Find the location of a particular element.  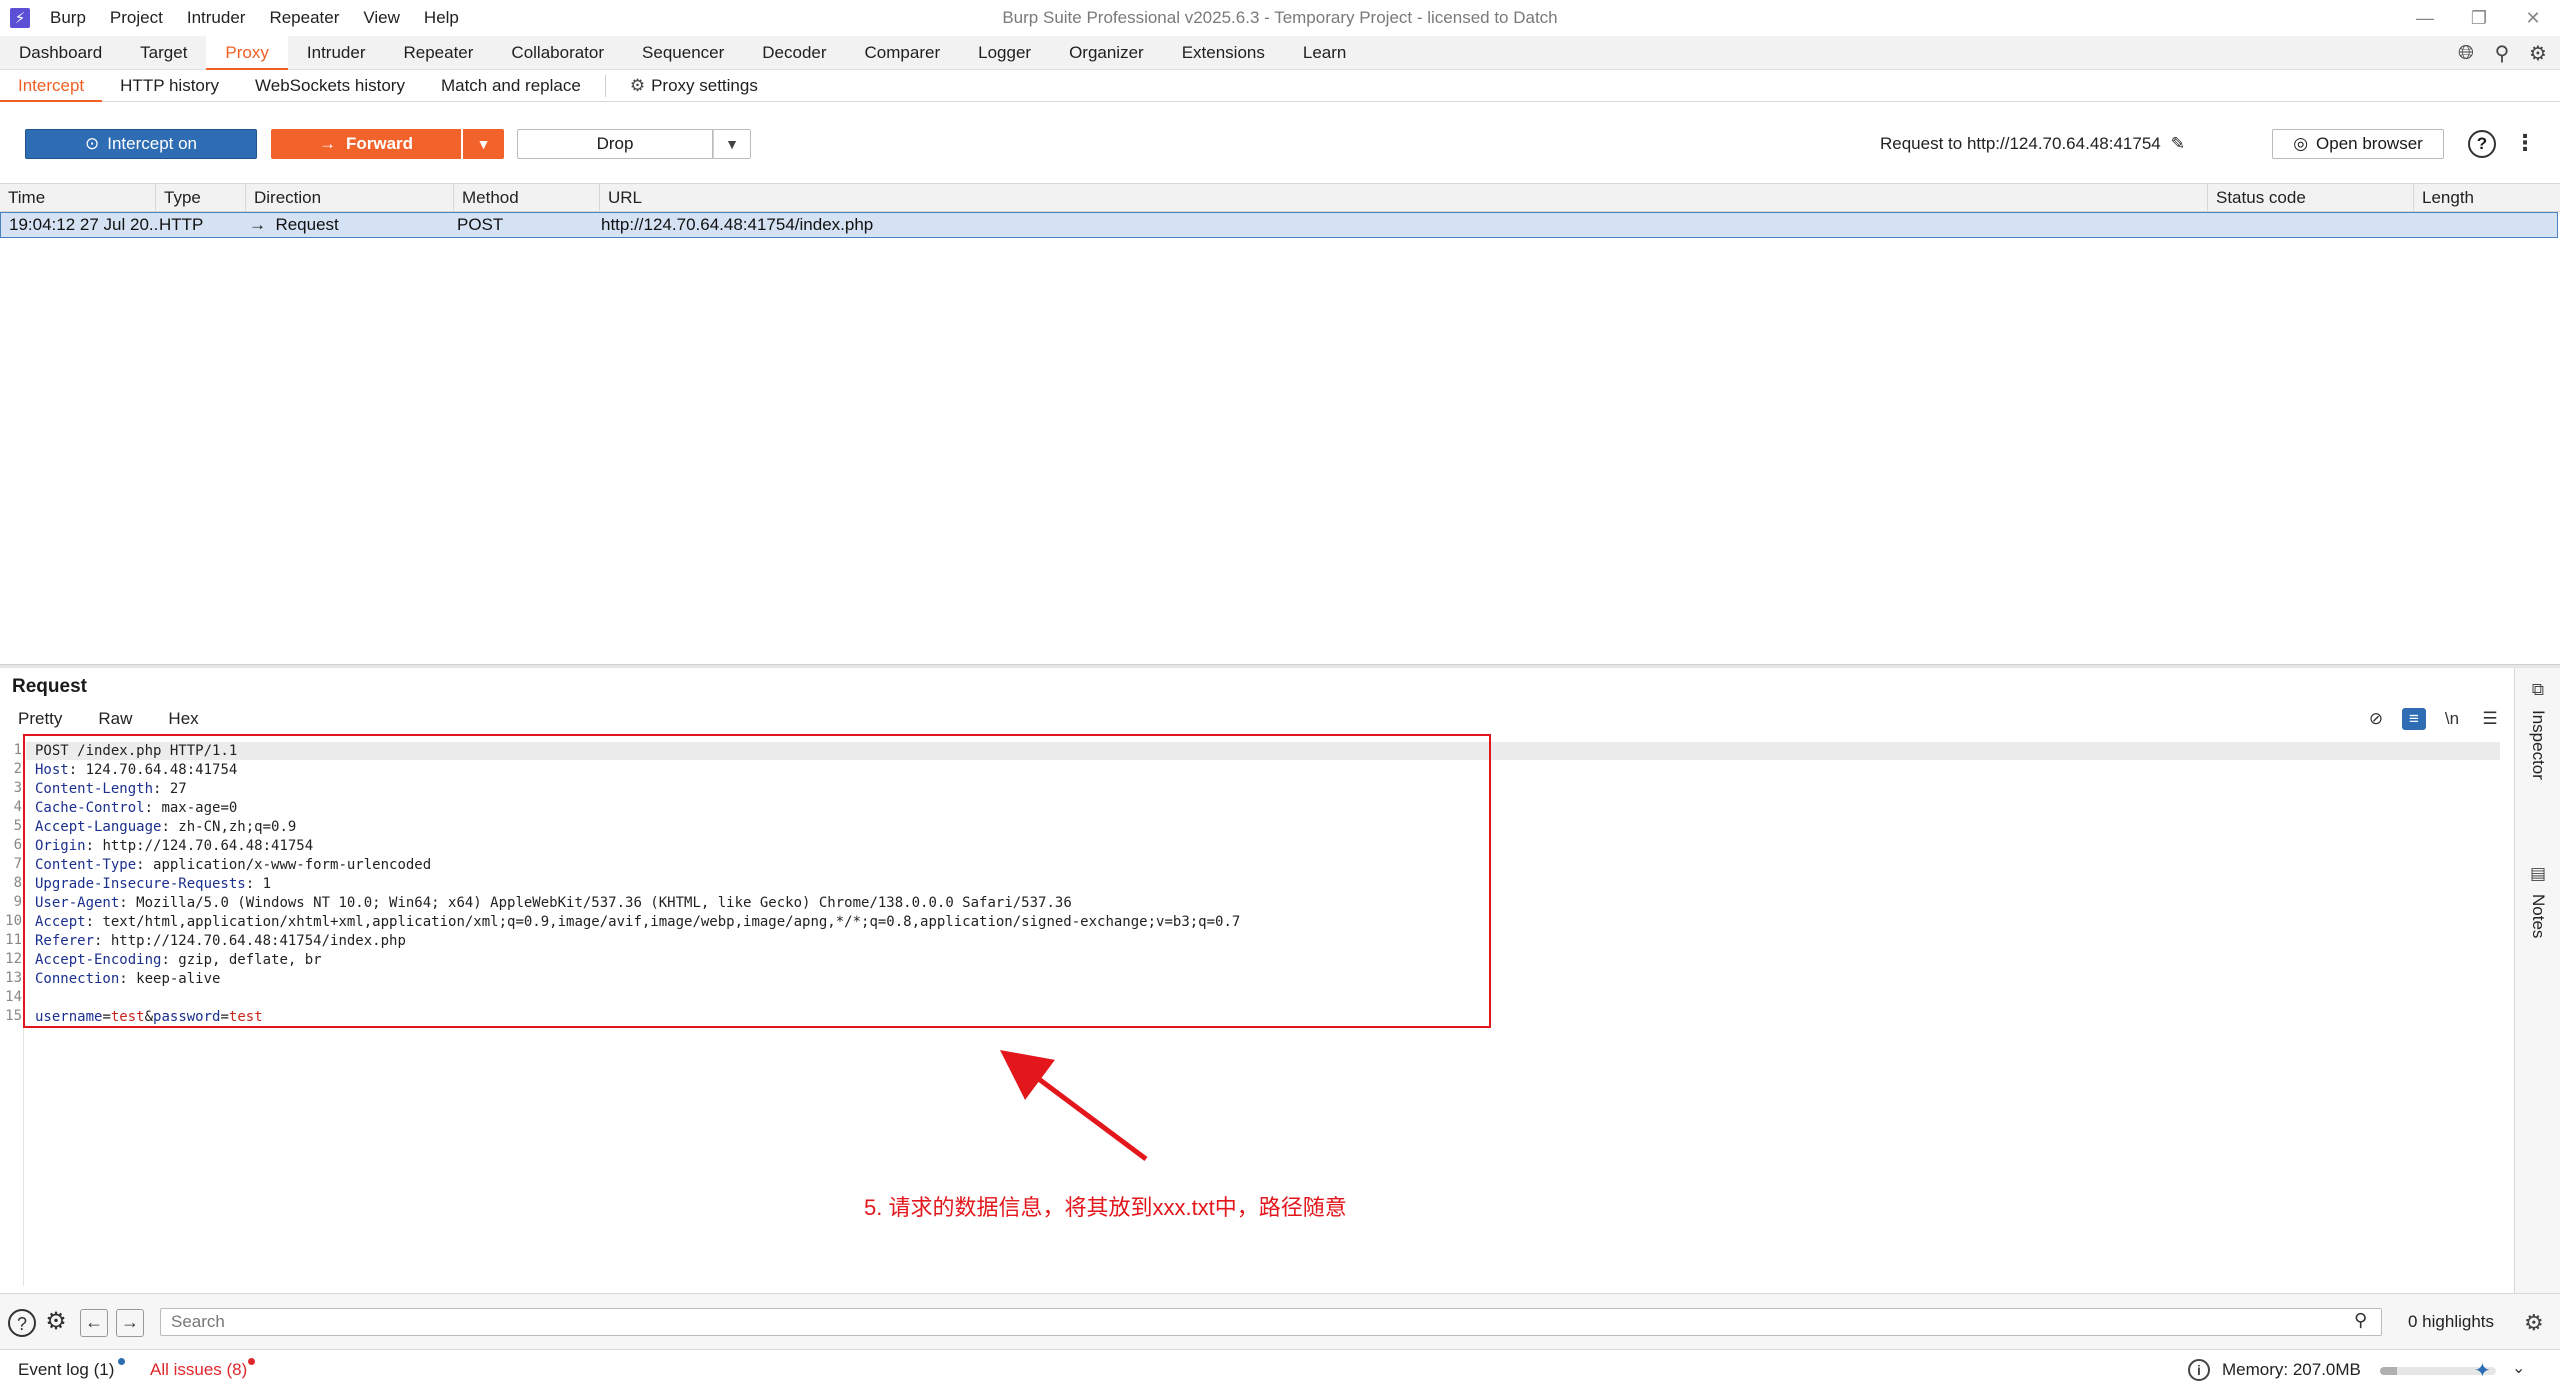

sparkle-icon: ✦ is located at coordinates (2482, 1370).